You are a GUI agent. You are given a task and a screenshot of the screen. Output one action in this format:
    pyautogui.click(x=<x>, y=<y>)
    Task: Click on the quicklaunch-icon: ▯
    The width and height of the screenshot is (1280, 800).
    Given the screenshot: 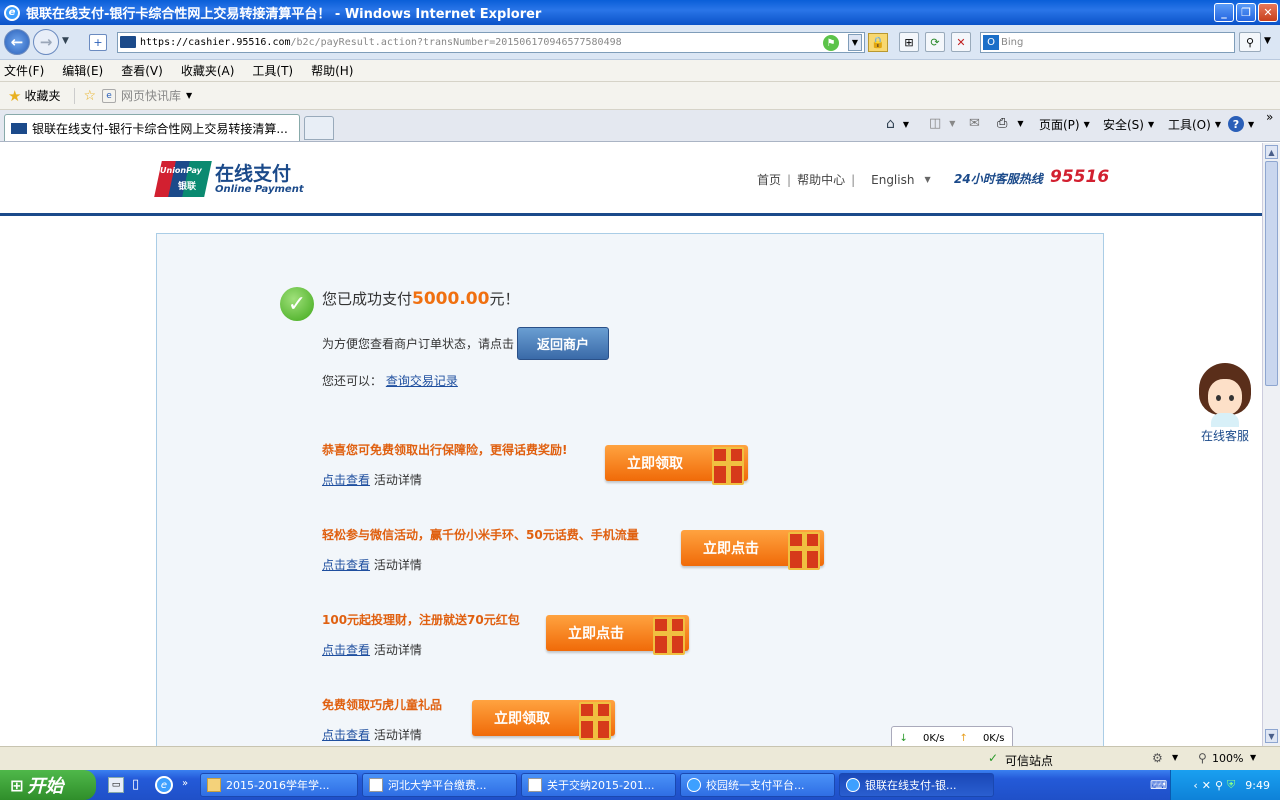 What is the action you would take?
    pyautogui.click(x=140, y=785)
    